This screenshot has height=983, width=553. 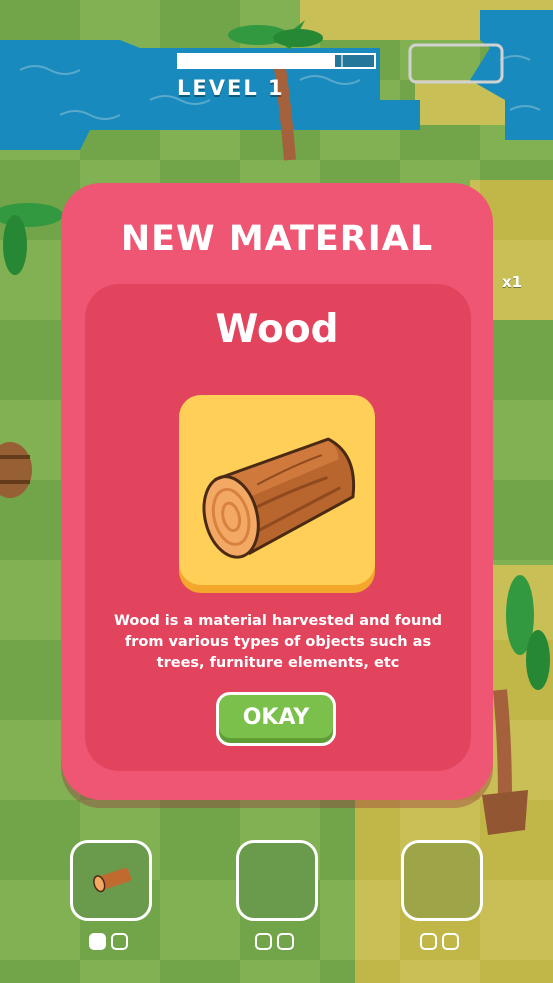 What do you see at coordinates (257, 61) in the screenshot?
I see `level-progress-fill` at bounding box center [257, 61].